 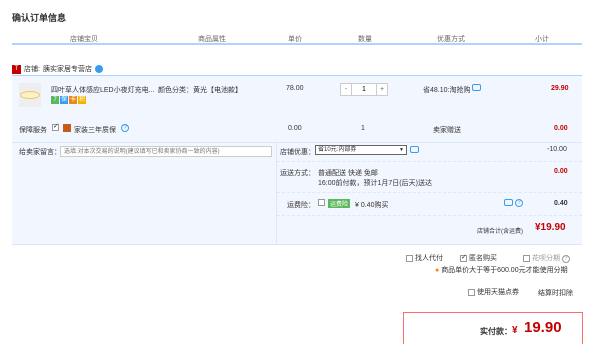 I want to click on huabei-label: 花呗分期, so click(x=545, y=258).